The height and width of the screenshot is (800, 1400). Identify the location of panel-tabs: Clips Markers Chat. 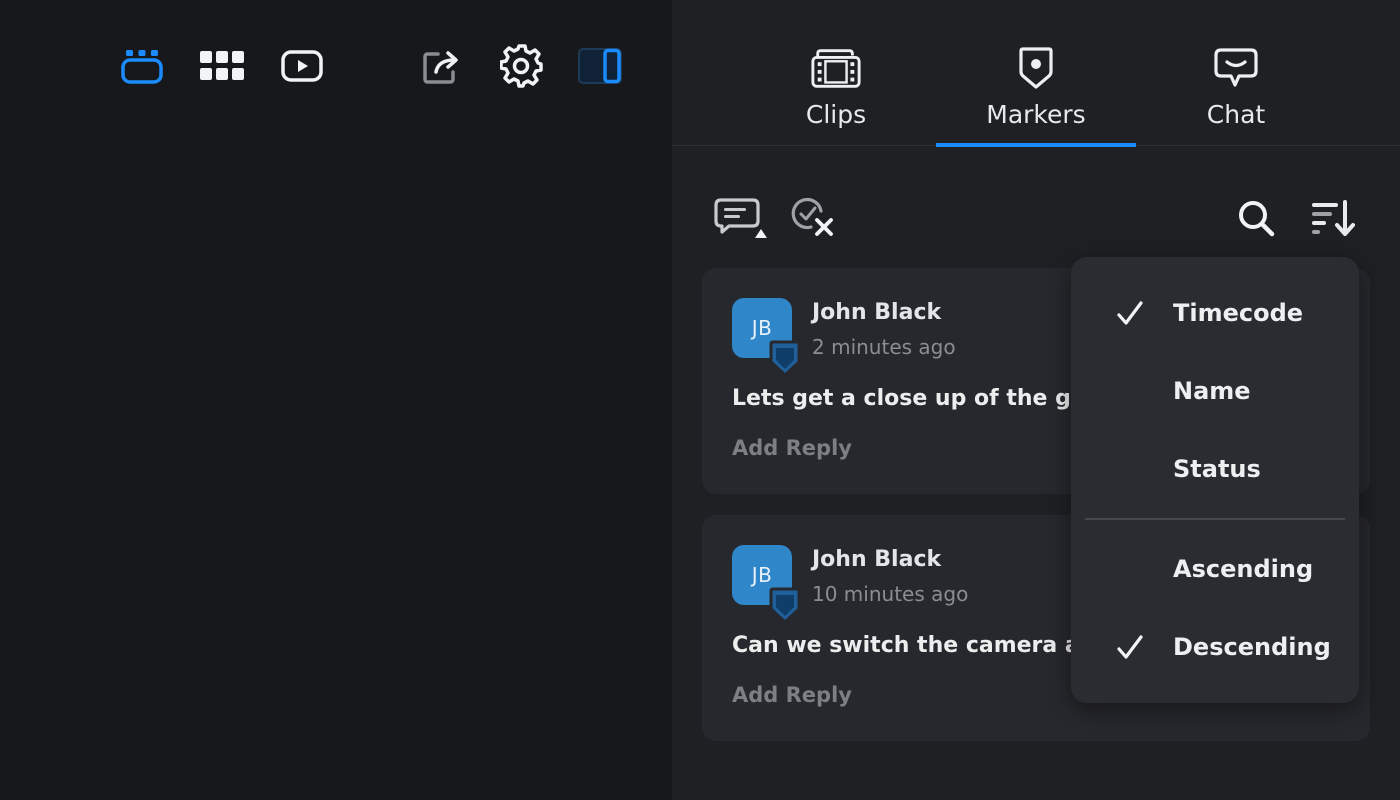
(1036, 73).